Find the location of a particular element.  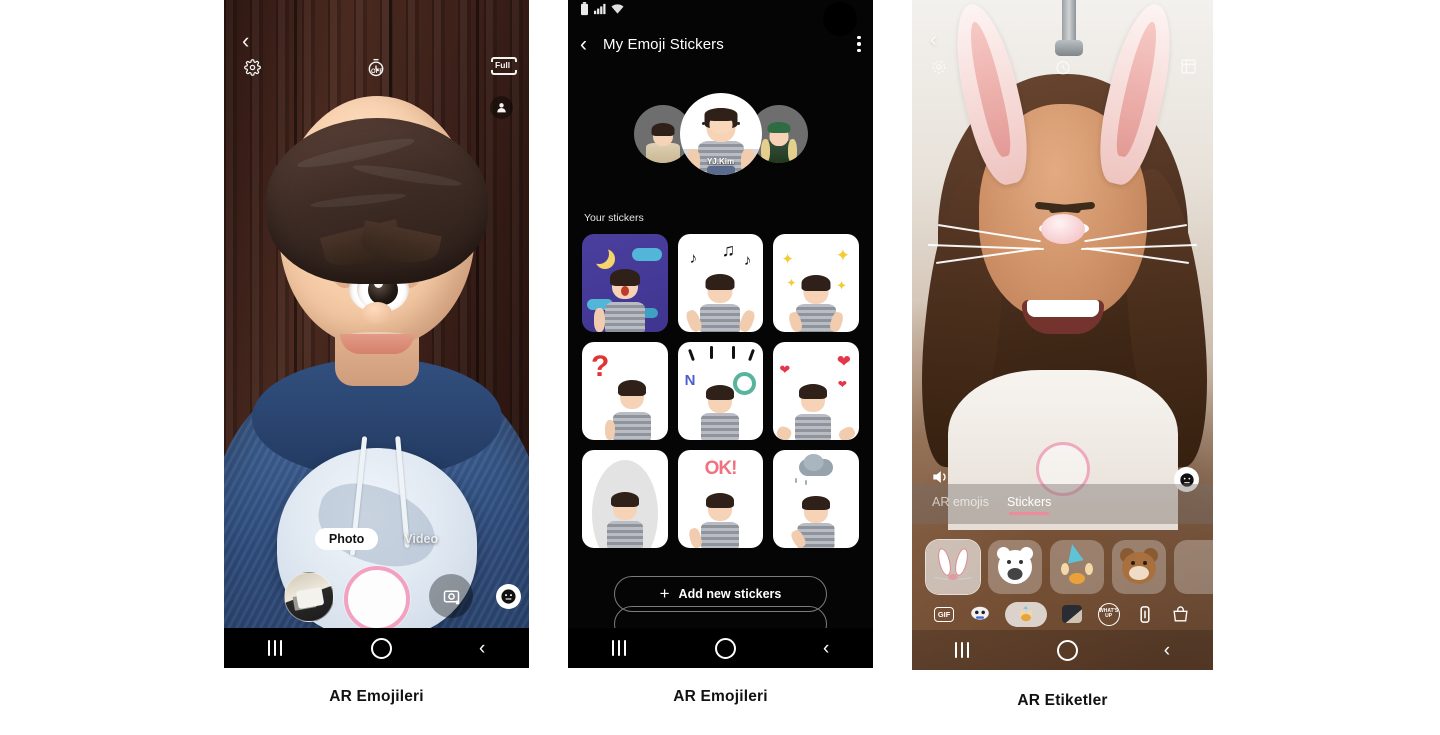

battery-sticker-icon is located at coordinates (1145, 614).